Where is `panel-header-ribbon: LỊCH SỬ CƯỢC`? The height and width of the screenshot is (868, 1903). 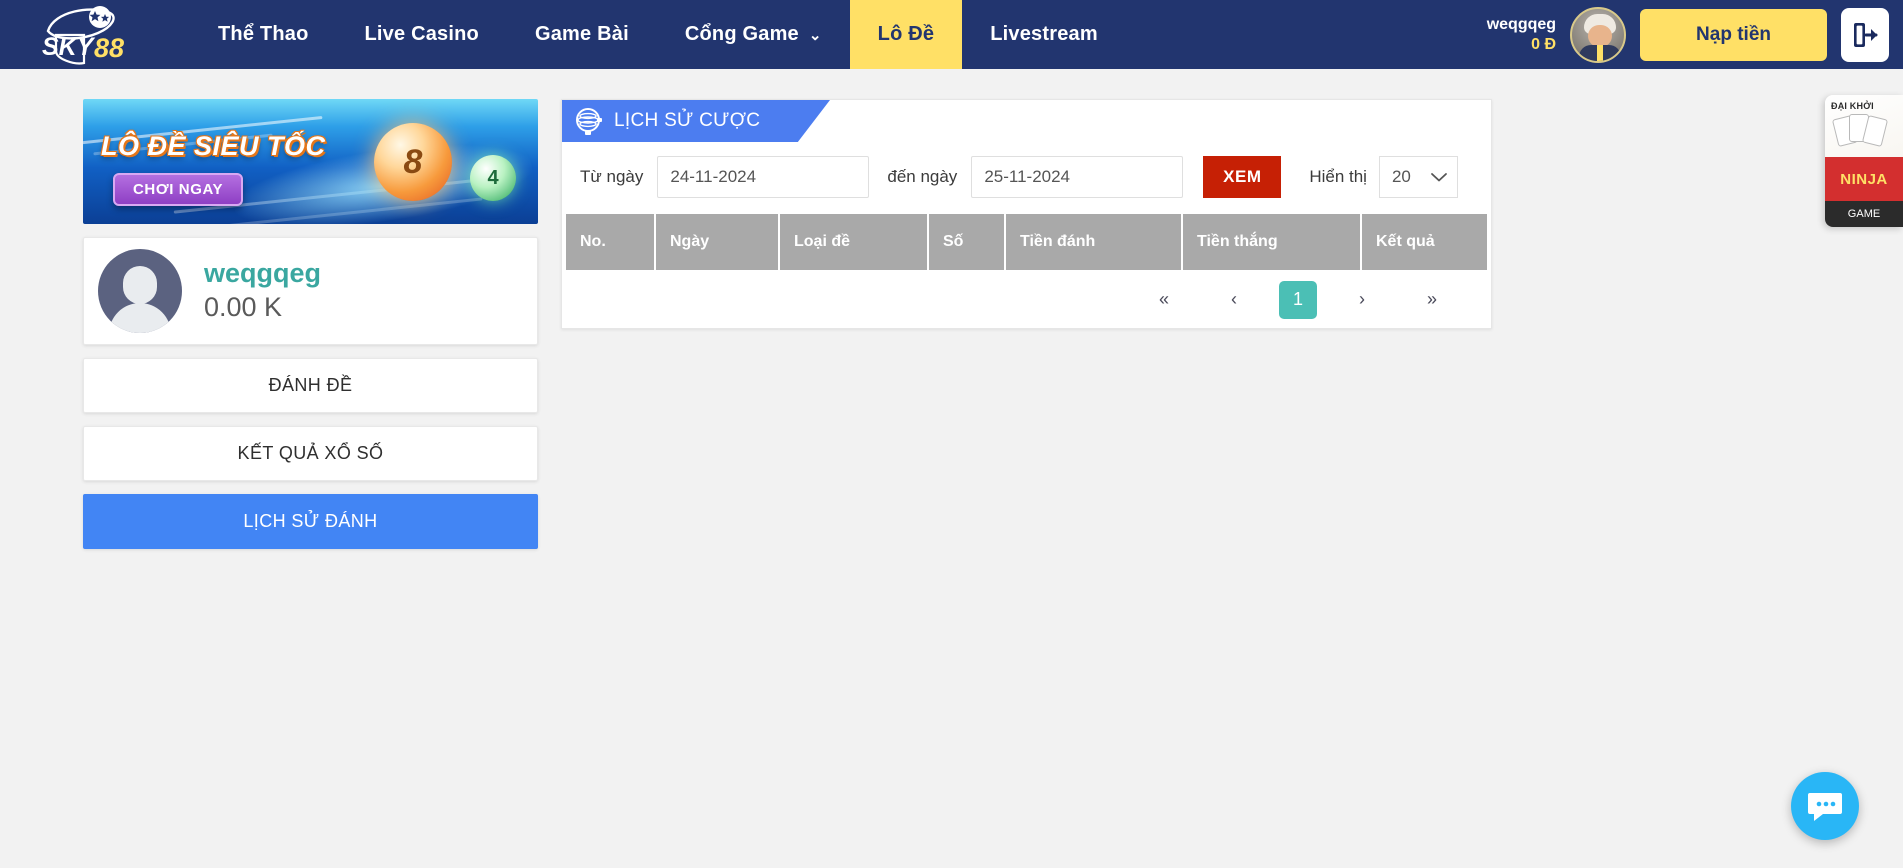 panel-header-ribbon: LỊCH SỬ CƯỢC is located at coordinates (696, 121).